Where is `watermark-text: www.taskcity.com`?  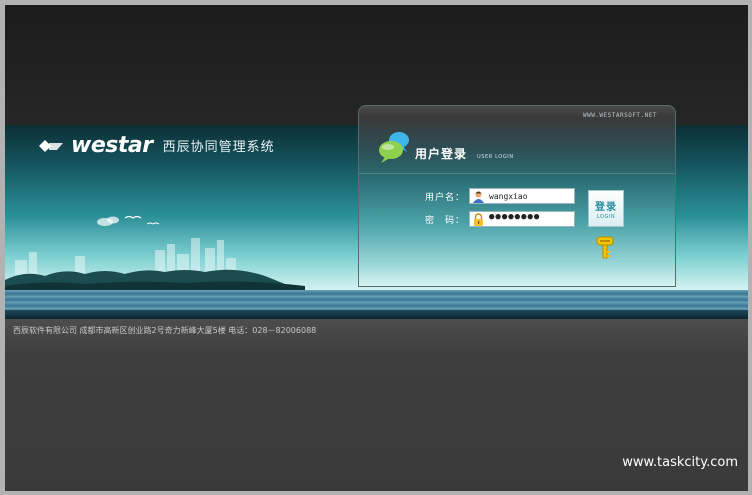
watermark-text: www.taskcity.com is located at coordinates (680, 462).